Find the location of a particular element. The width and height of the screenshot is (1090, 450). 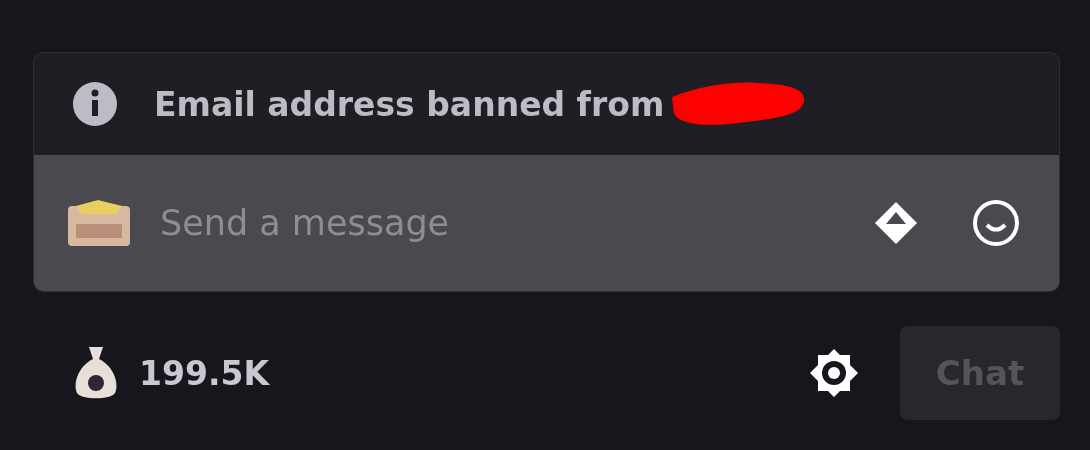

message-field: Send a message is located at coordinates (501, 223).